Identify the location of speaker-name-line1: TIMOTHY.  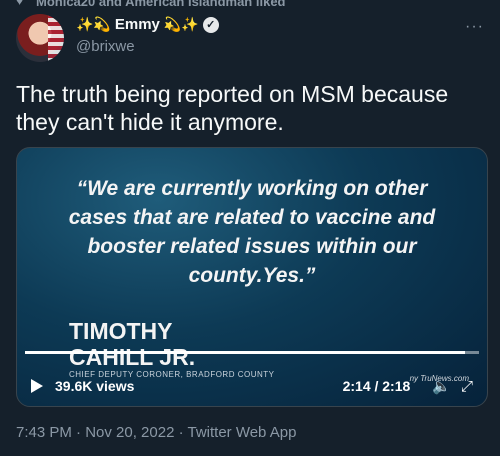
(121, 331).